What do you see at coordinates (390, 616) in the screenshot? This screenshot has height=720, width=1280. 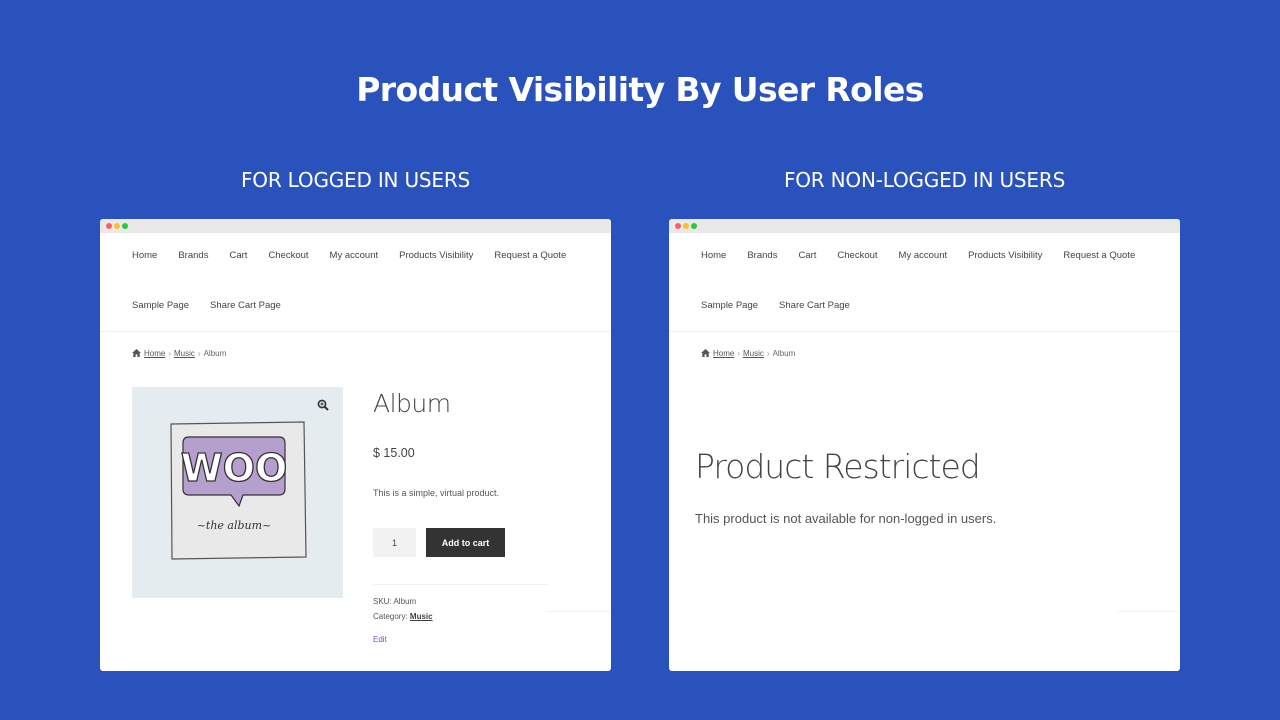 I see `category-label: Category:` at bounding box center [390, 616].